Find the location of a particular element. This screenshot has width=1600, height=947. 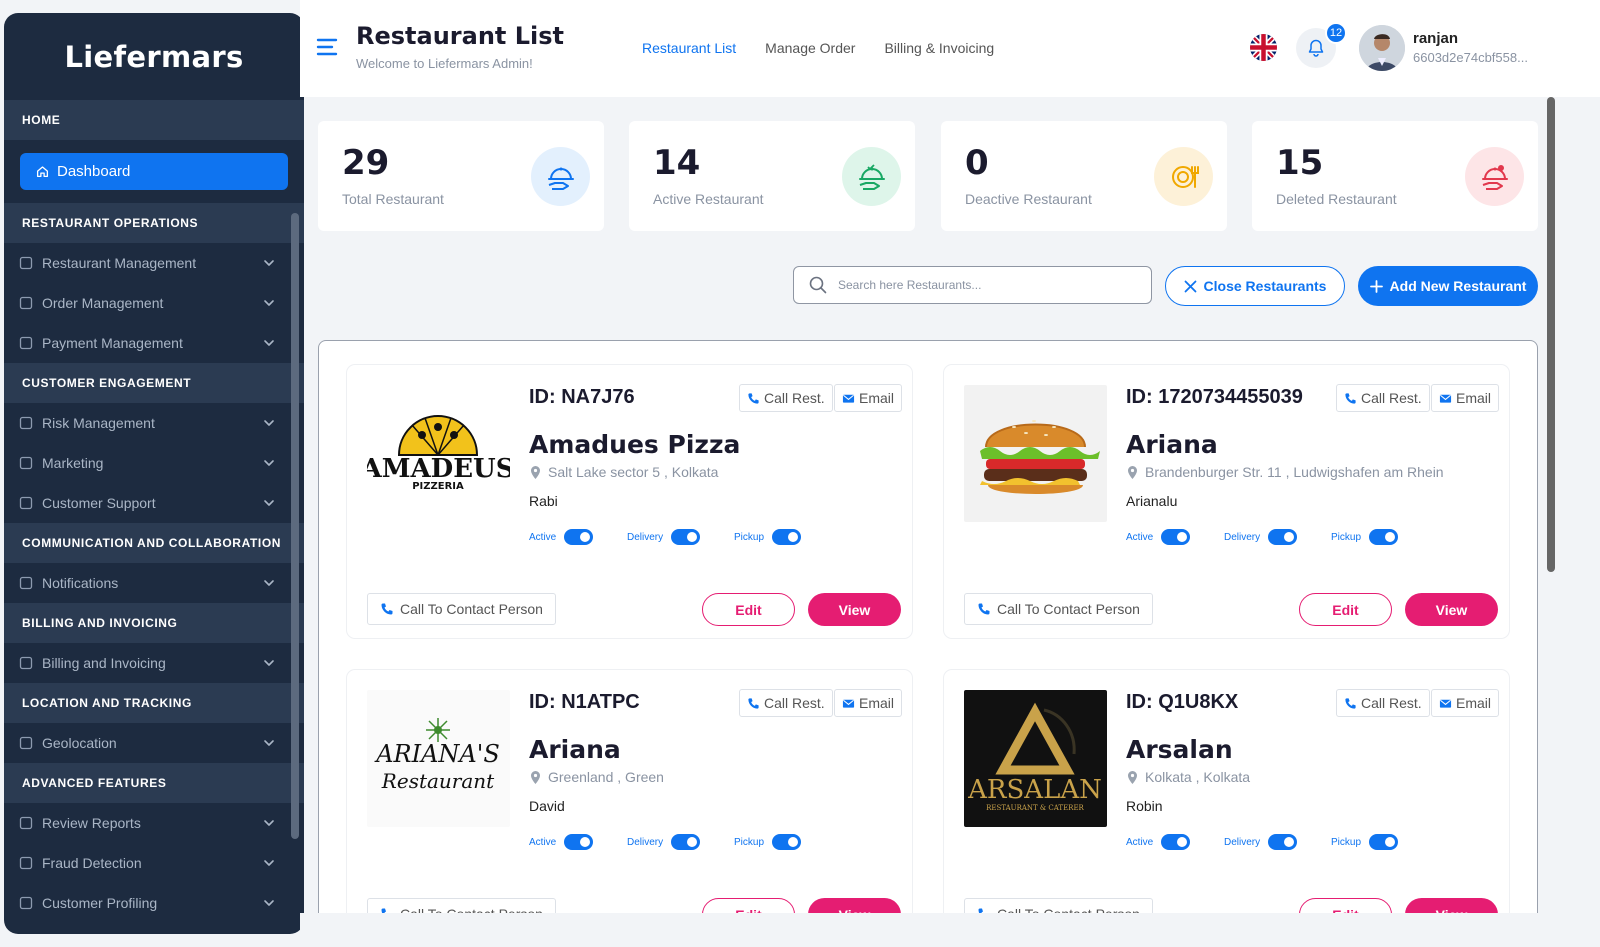

tab-restaurant-list: Restaurant List is located at coordinates (689, 48).